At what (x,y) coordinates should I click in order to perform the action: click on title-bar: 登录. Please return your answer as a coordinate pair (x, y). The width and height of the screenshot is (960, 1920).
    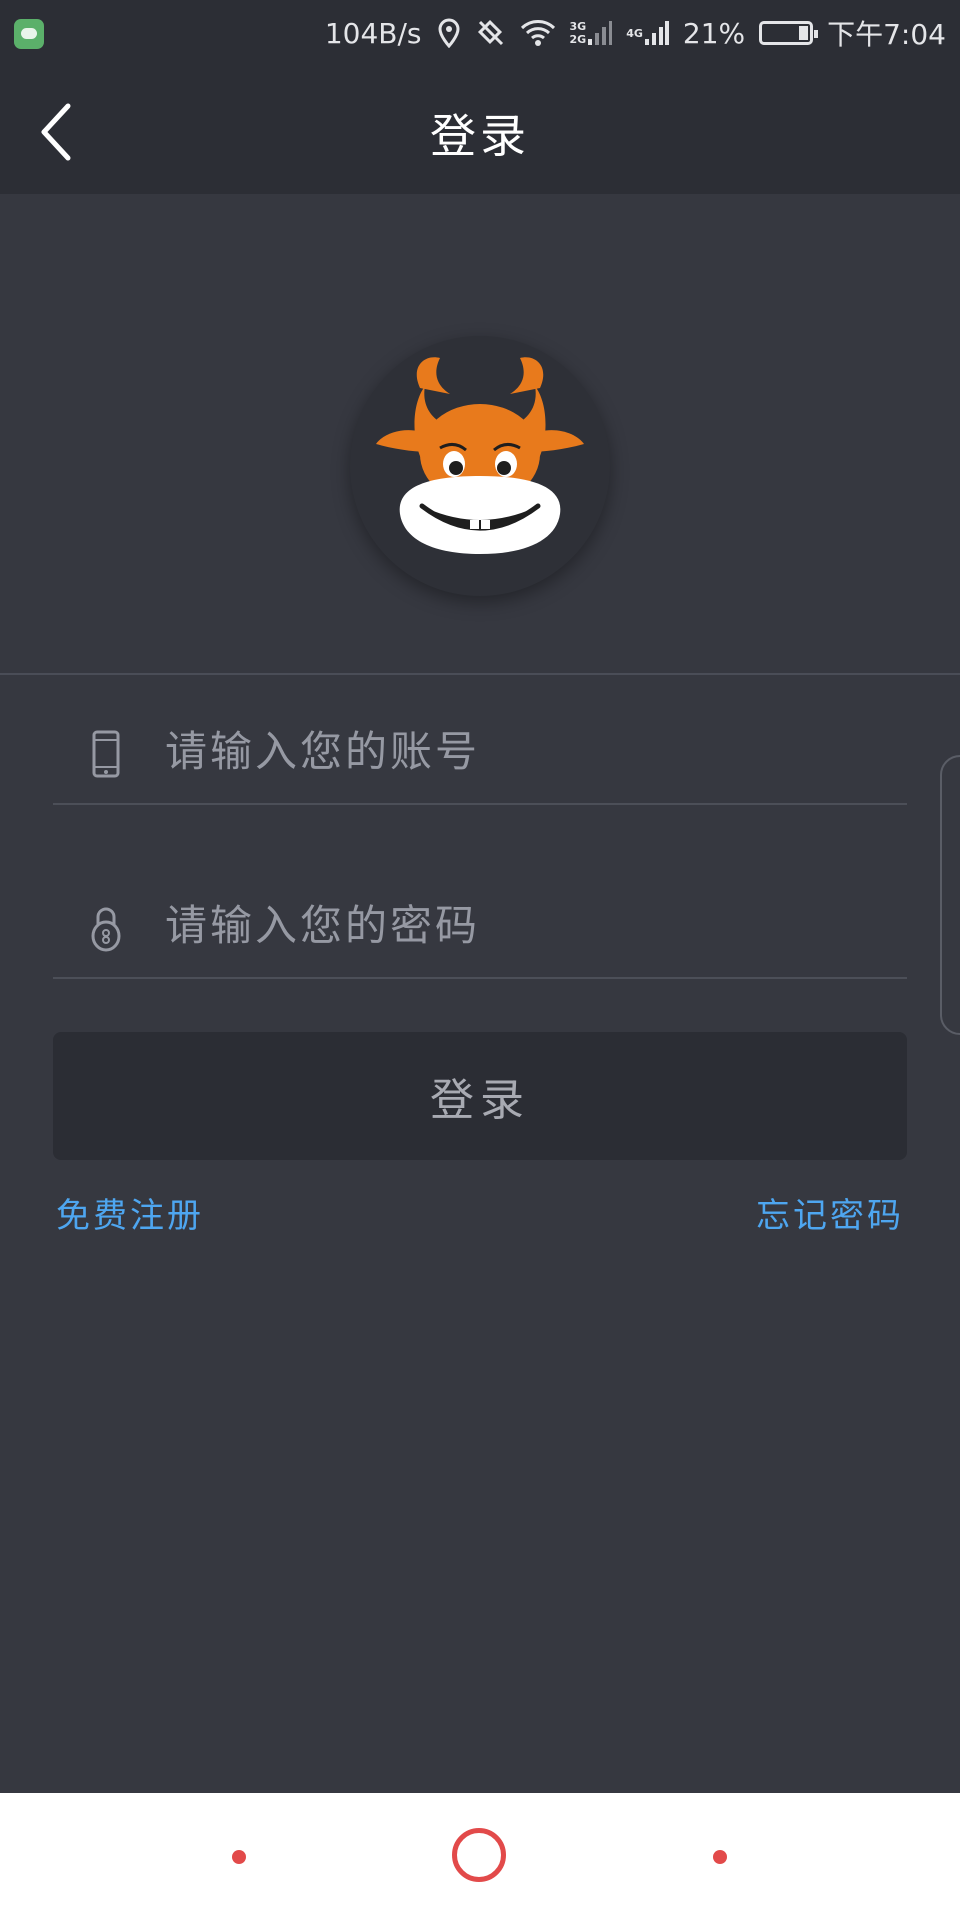
    Looking at the image, I should click on (480, 130).